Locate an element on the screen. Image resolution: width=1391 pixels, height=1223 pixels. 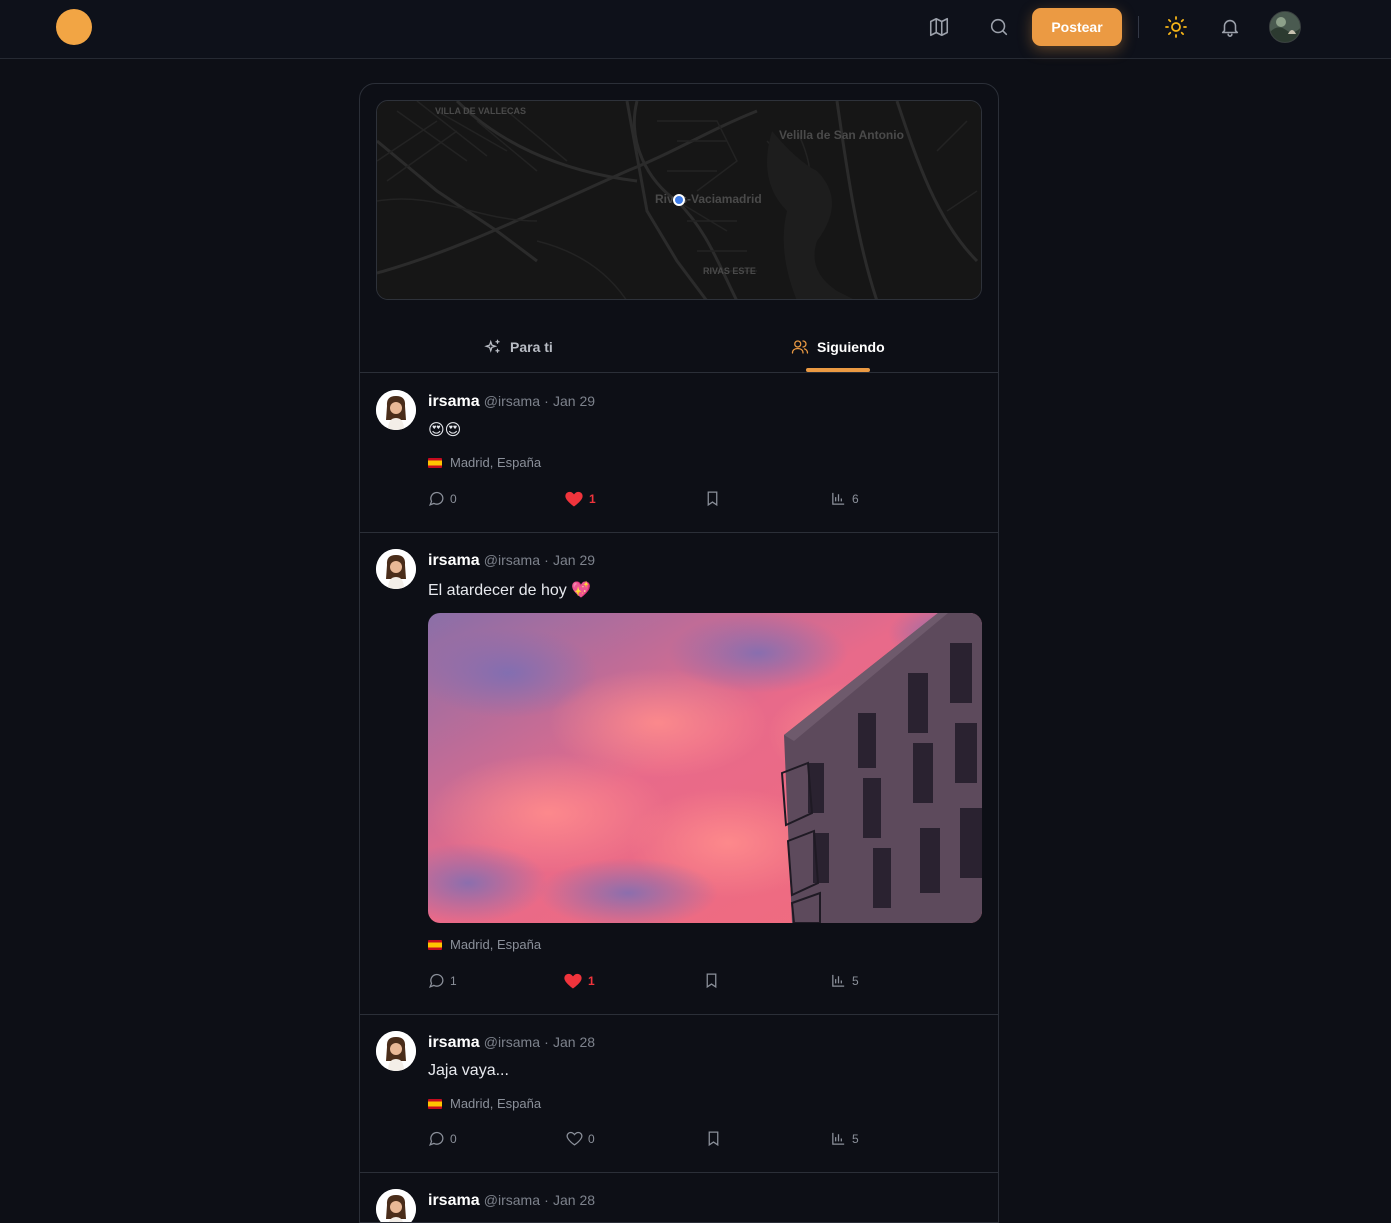
view-count: 6 is located at coordinates (855, 498).